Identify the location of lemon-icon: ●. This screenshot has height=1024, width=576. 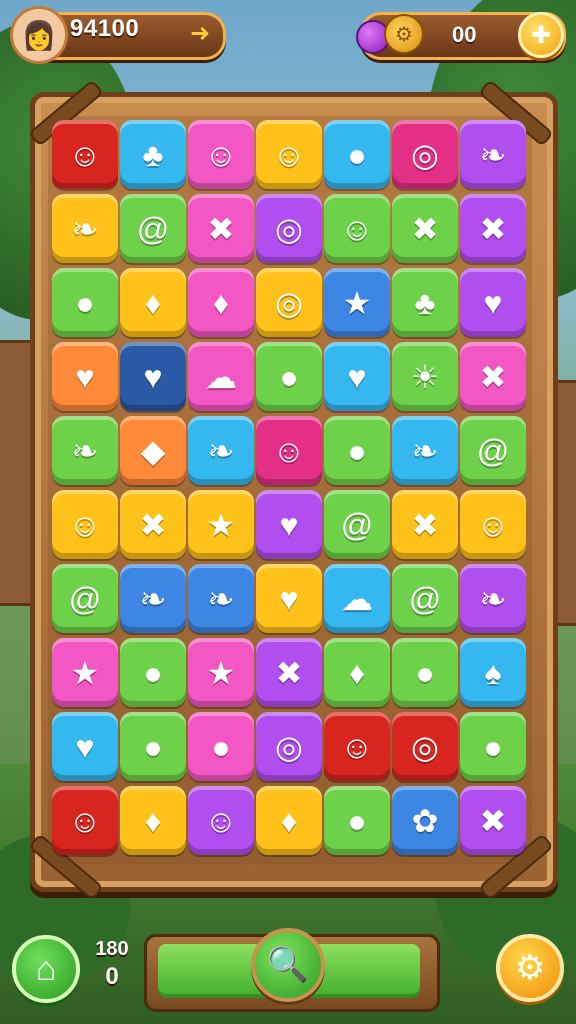
(357, 154).